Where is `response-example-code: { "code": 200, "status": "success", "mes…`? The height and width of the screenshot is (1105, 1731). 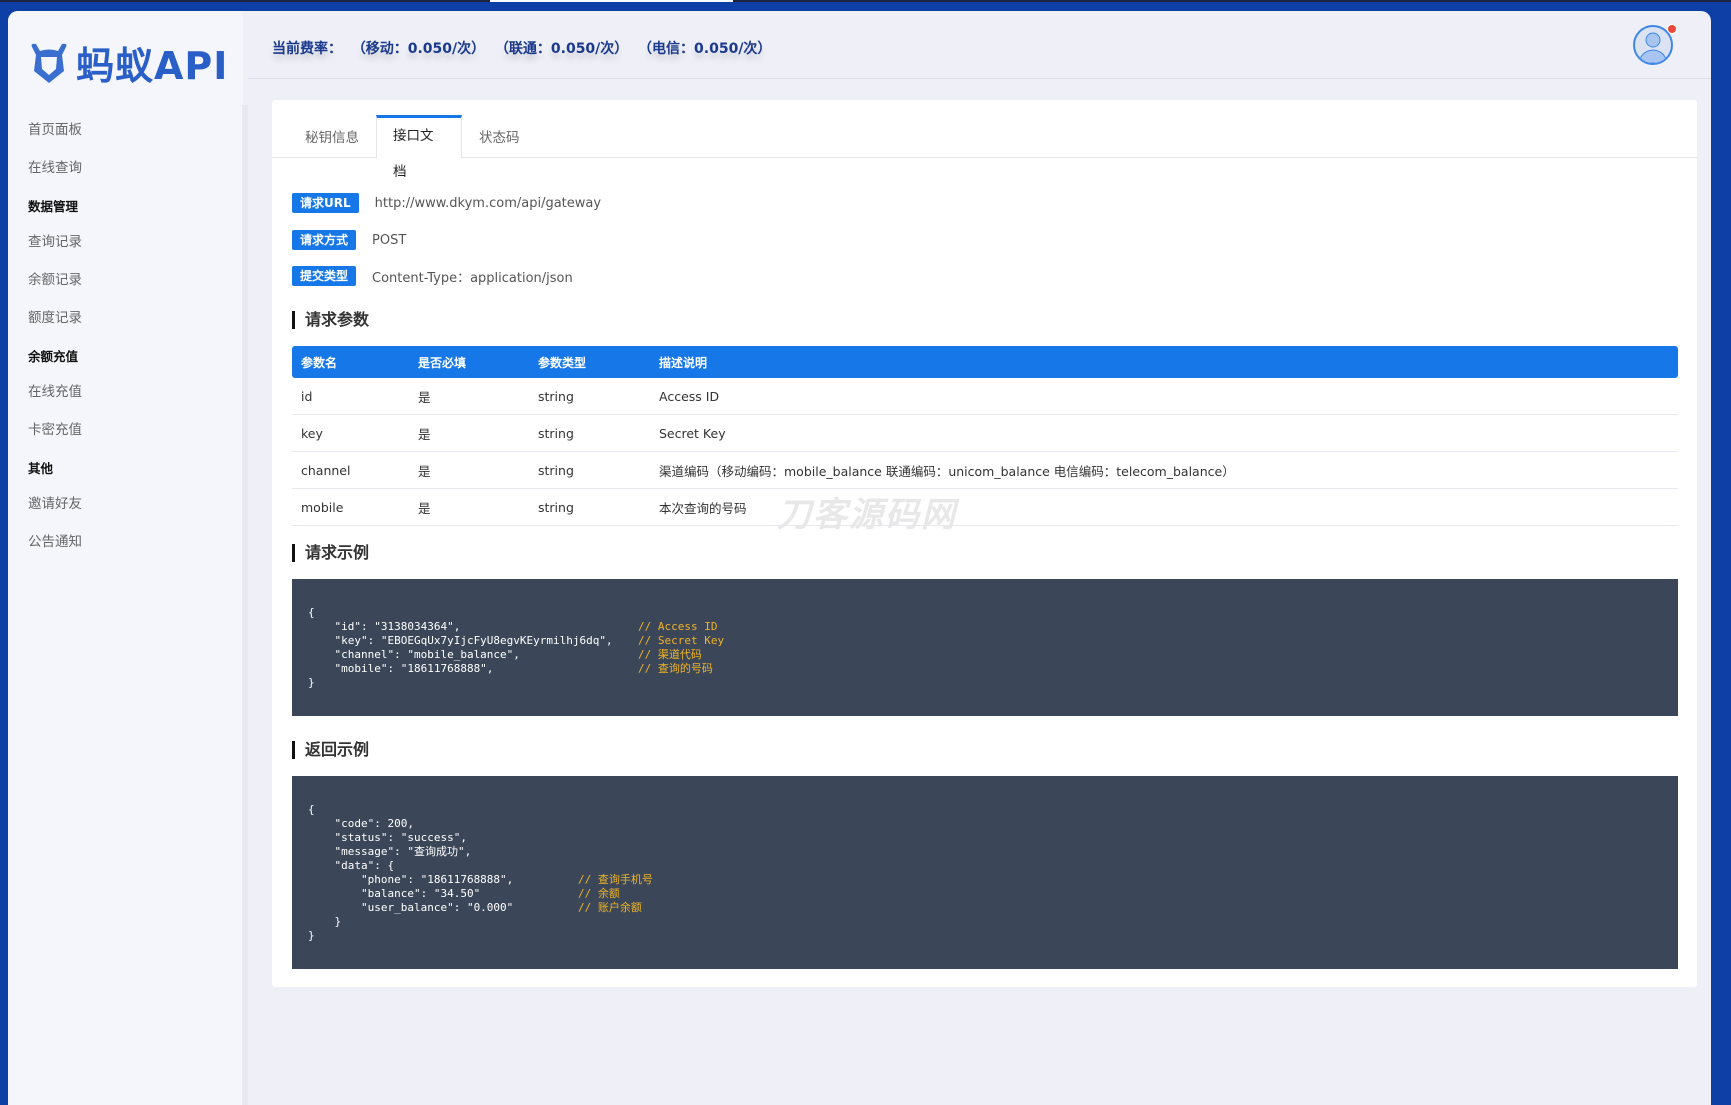 response-example-code: { "code": 200, "status": "success", "mes… is located at coordinates (985, 872).